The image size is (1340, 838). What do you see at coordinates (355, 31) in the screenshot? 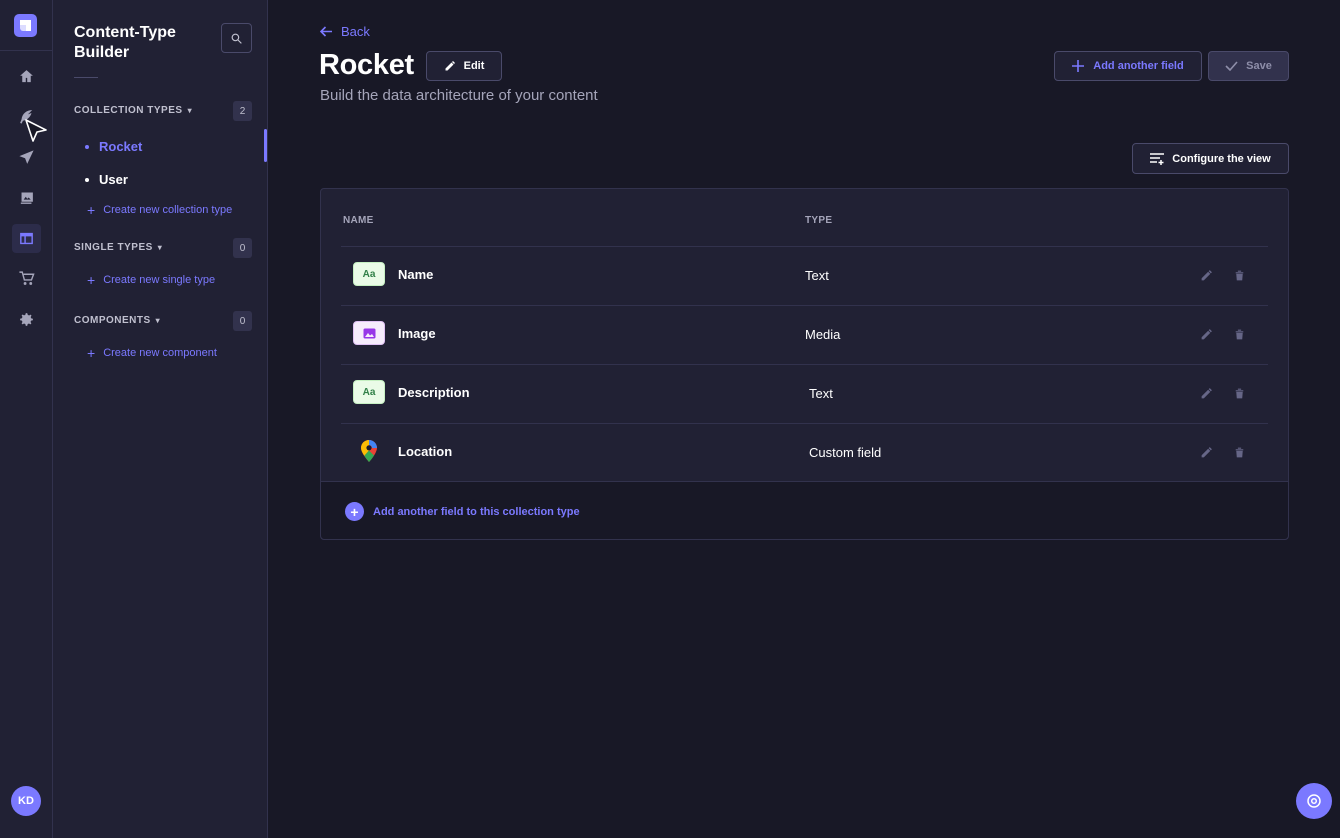
I see `back-label: Back` at bounding box center [355, 31].